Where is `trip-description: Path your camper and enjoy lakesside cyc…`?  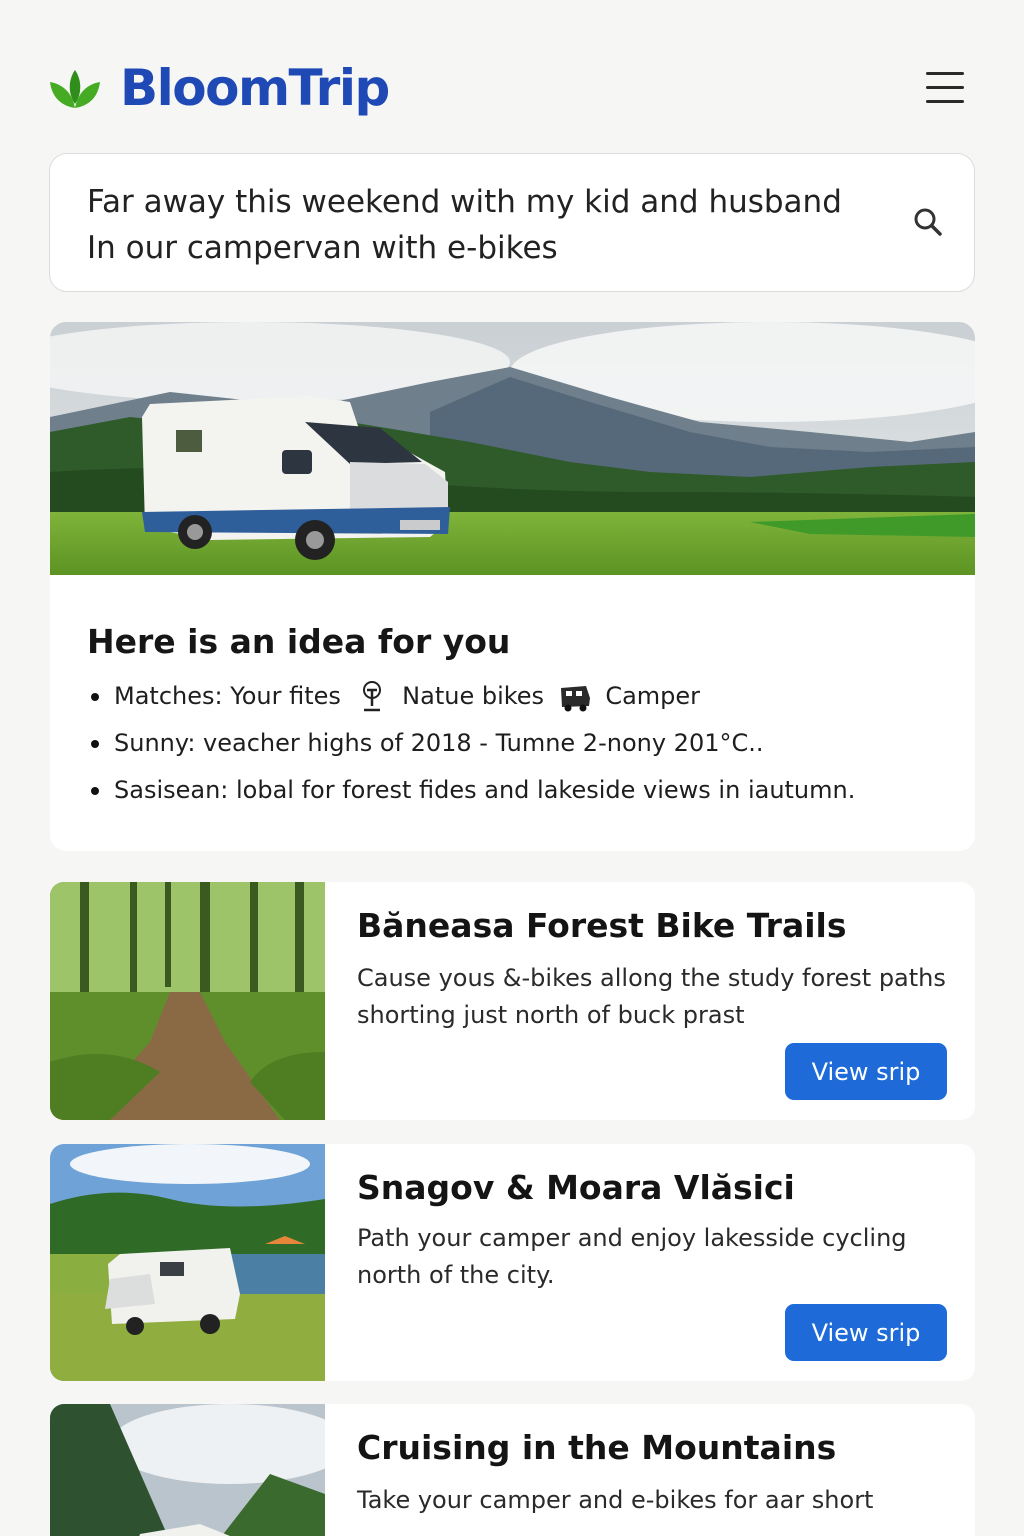
trip-description: Path your camper and enjoy lakesside cyc… is located at coordinates (657, 1257).